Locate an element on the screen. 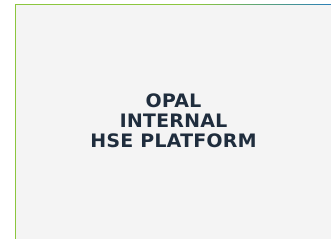  platform-title-line-1: OPAL is located at coordinates (173, 101).